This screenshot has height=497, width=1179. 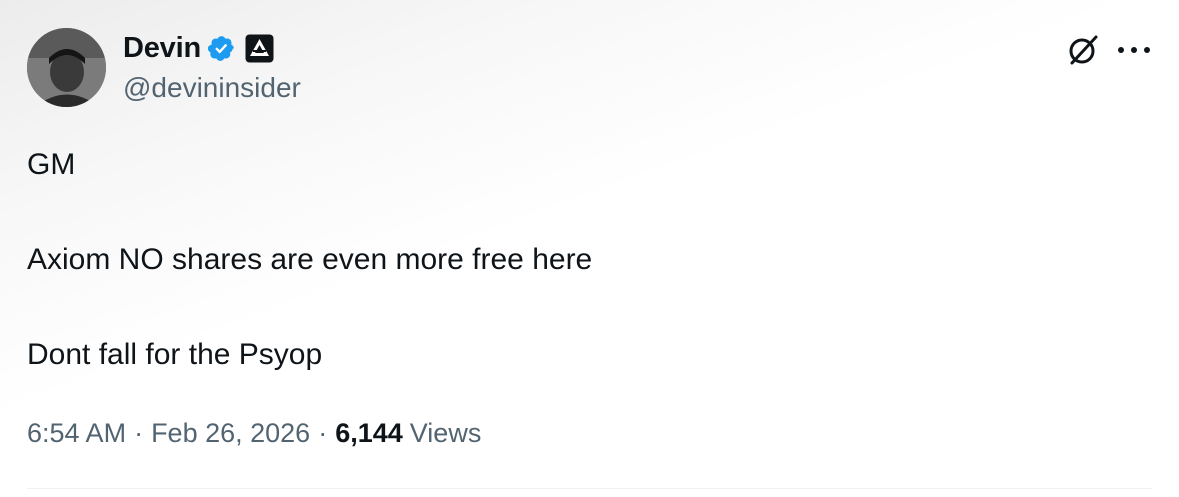 I want to click on more-icon, so click(x=1134, y=50).